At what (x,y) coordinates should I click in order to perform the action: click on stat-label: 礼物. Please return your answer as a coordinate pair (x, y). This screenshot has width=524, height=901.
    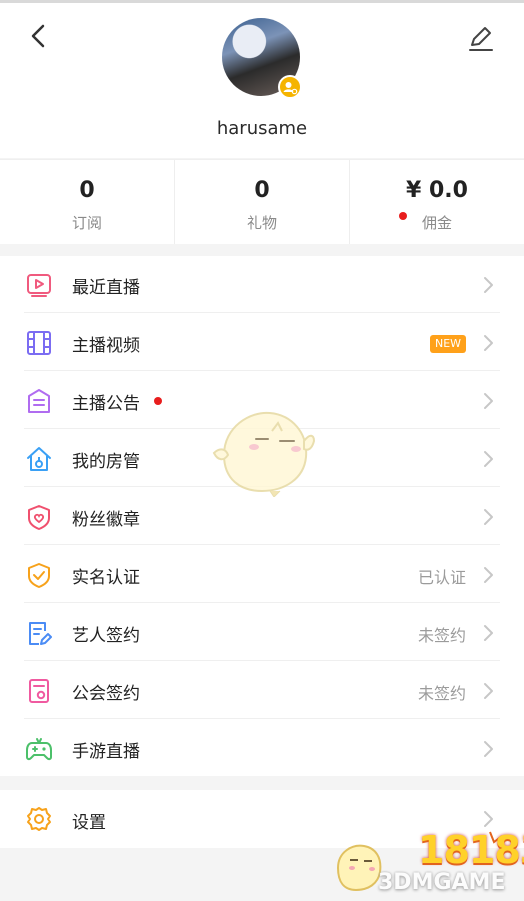
    Looking at the image, I should click on (261, 223).